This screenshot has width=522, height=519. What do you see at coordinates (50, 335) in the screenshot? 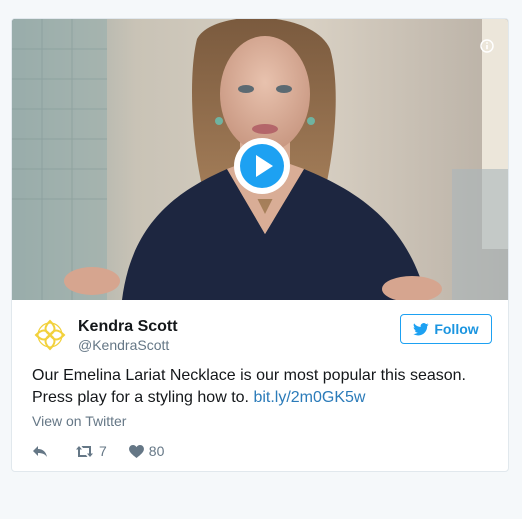
I see `kendra-scott-logo` at bounding box center [50, 335].